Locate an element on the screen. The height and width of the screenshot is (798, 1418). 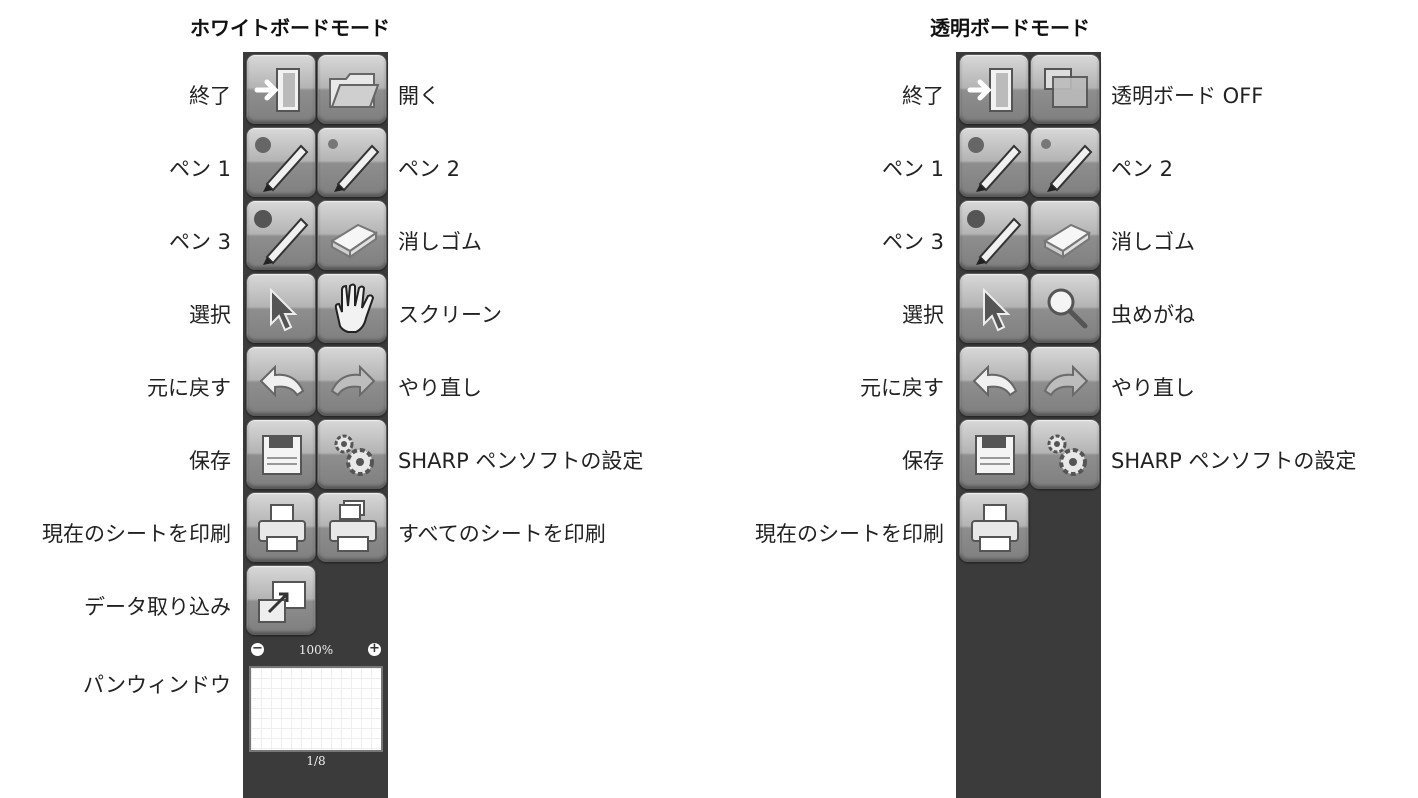
label-data-import: データ取り込み is located at coordinates (157, 607).